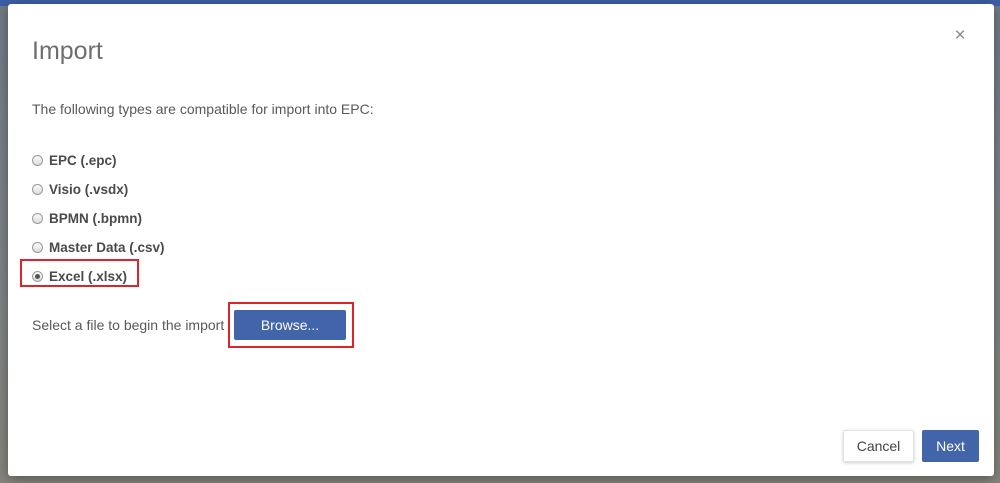  I want to click on radio-excel, so click(37, 276).